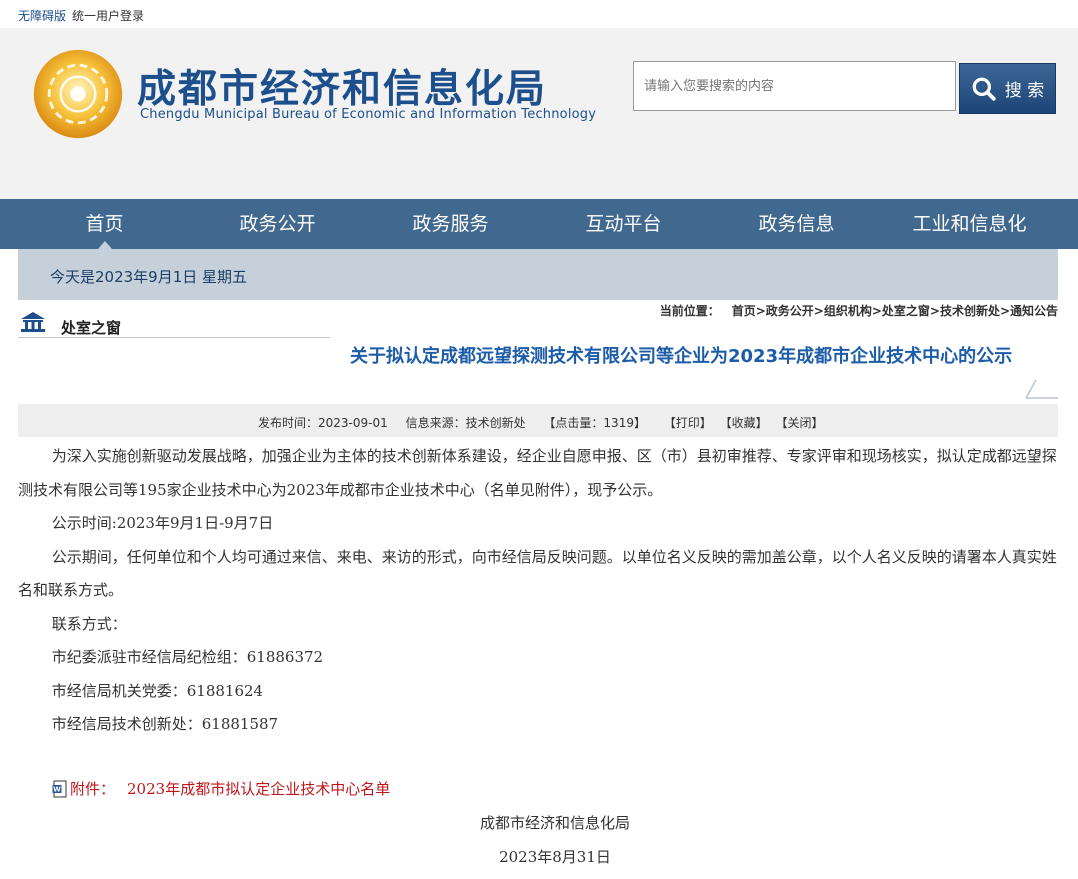 This screenshot has width=1078, height=879. I want to click on building-icon, so click(33, 322).